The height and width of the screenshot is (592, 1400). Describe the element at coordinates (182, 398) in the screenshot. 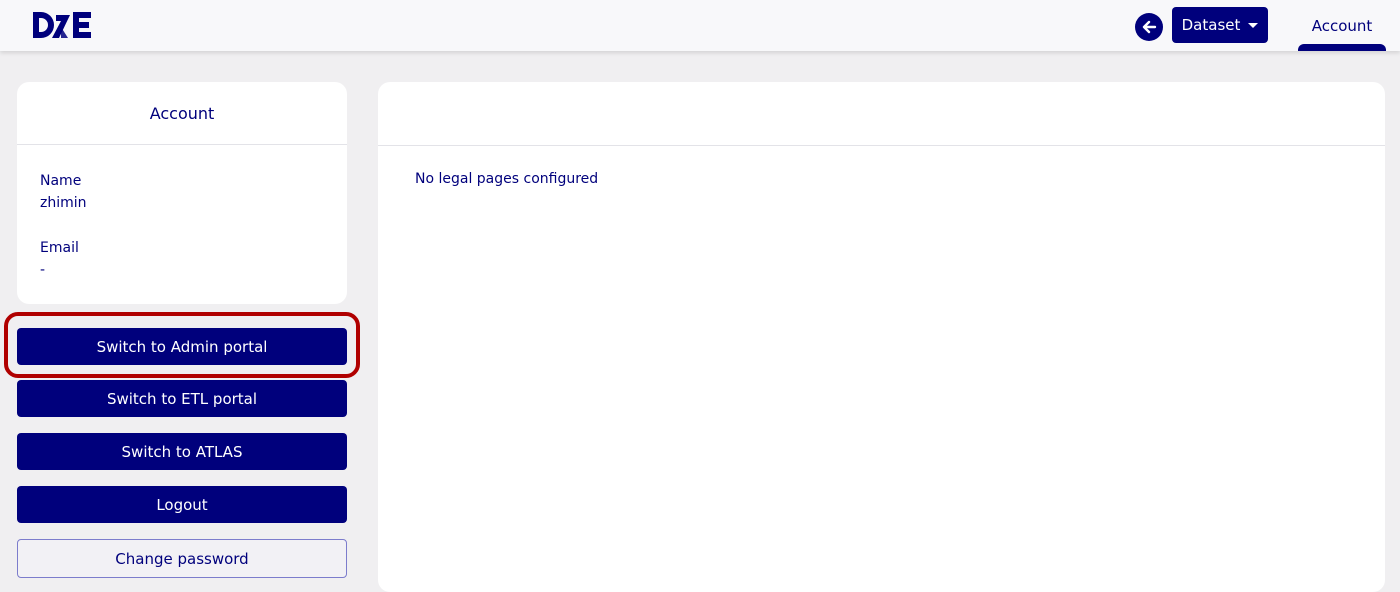

I see `switch-to-etl-portal-button: Switch to ETL portal` at that location.